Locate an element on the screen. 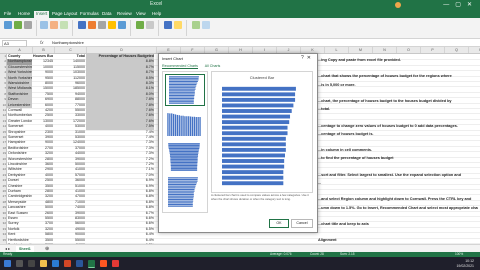 This screenshot has height=270, width=480. tab-review: Review is located at coordinates (124, 13).